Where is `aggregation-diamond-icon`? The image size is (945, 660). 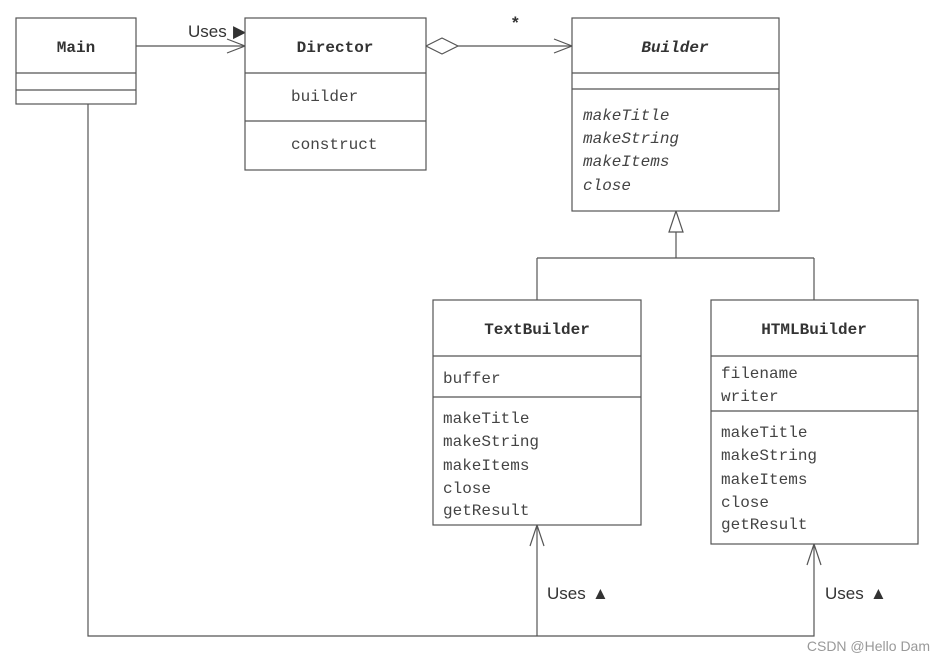 aggregation-diamond-icon is located at coordinates (442, 46).